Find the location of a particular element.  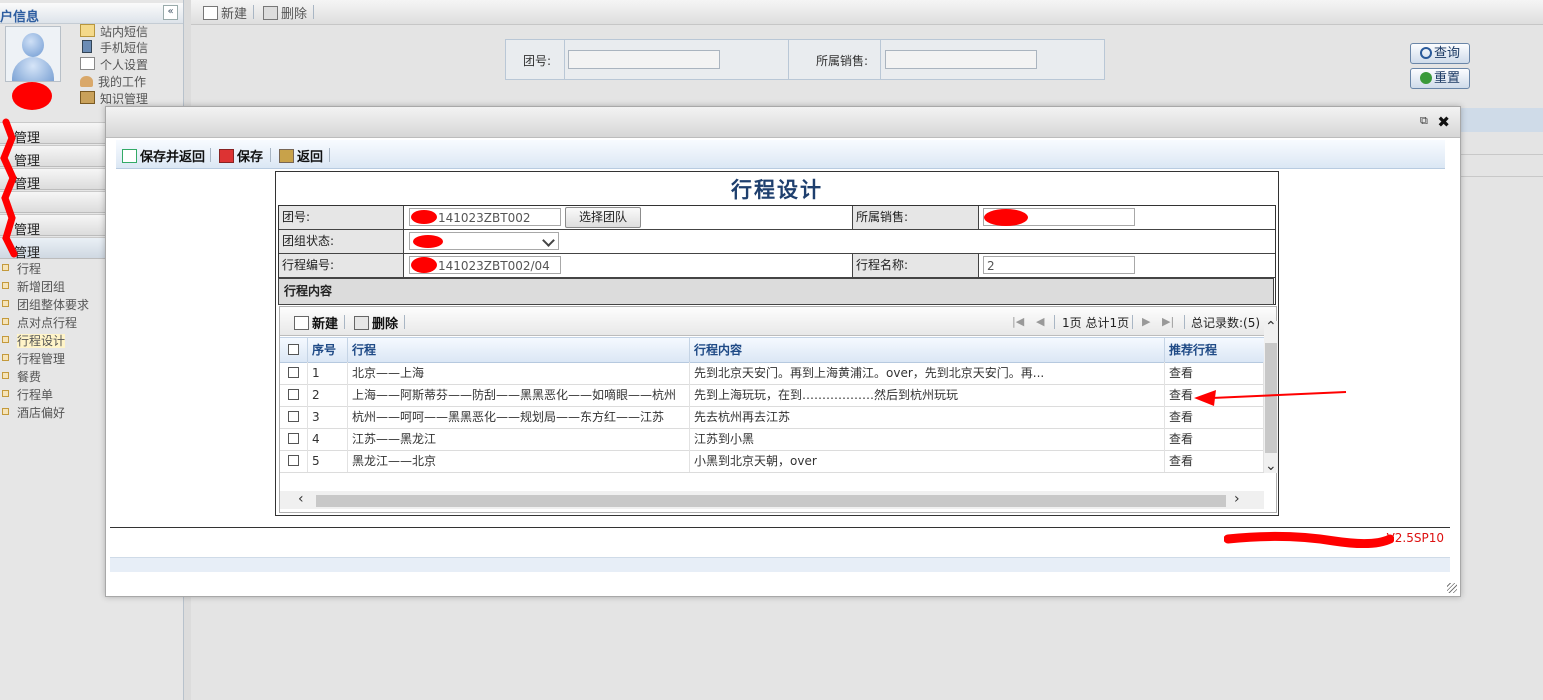

cell-no: 5 is located at coordinates (328, 461).